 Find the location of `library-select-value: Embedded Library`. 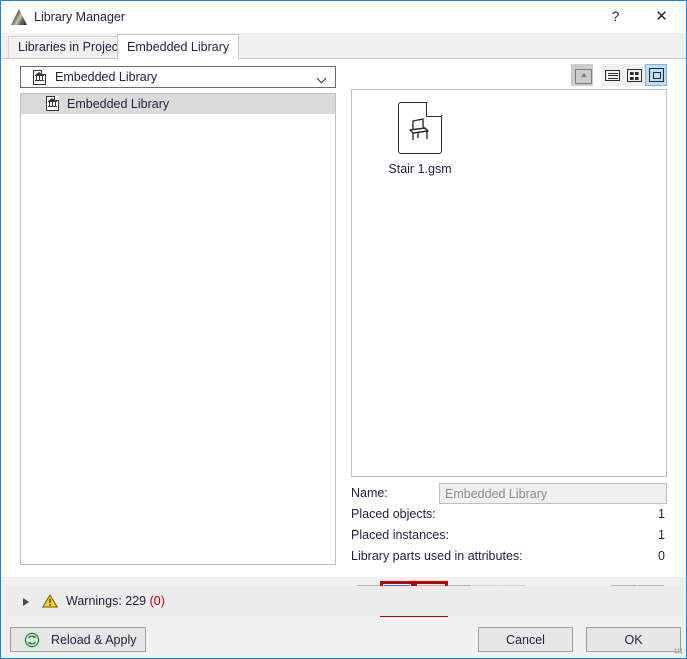

library-select-value: Embedded Library is located at coordinates (106, 77).